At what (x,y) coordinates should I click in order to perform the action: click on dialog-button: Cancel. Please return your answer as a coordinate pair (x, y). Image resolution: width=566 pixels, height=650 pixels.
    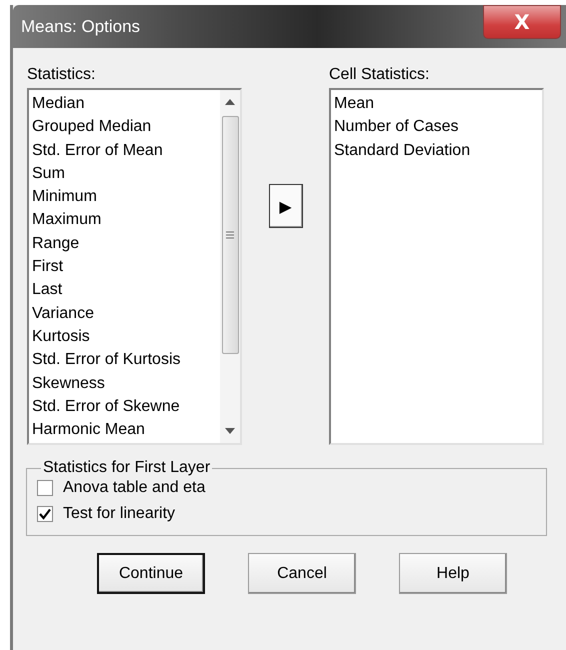
    Looking at the image, I should click on (302, 573).